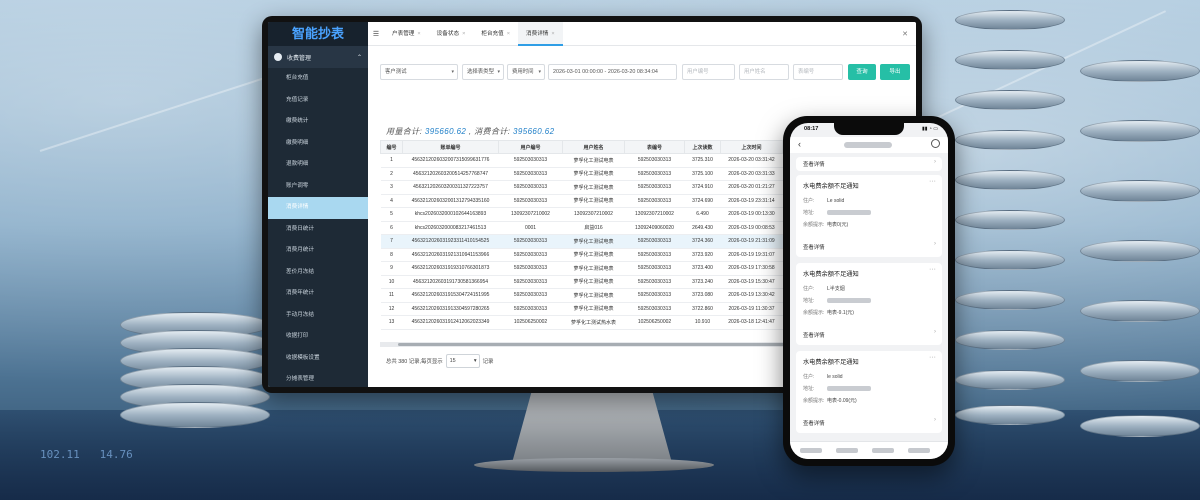 This screenshot has width=1200, height=500. Describe the element at coordinates (708, 72) in the screenshot. I see `user-no-input: 用户编号` at that location.